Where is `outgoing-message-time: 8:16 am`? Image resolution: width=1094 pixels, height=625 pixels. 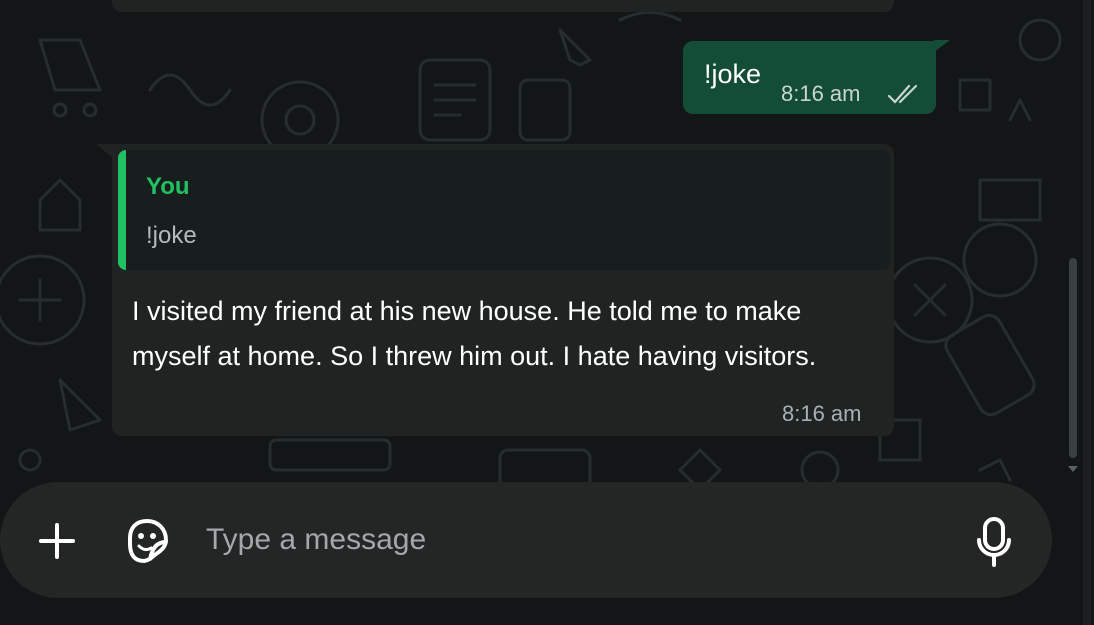 outgoing-message-time: 8:16 am is located at coordinates (821, 93).